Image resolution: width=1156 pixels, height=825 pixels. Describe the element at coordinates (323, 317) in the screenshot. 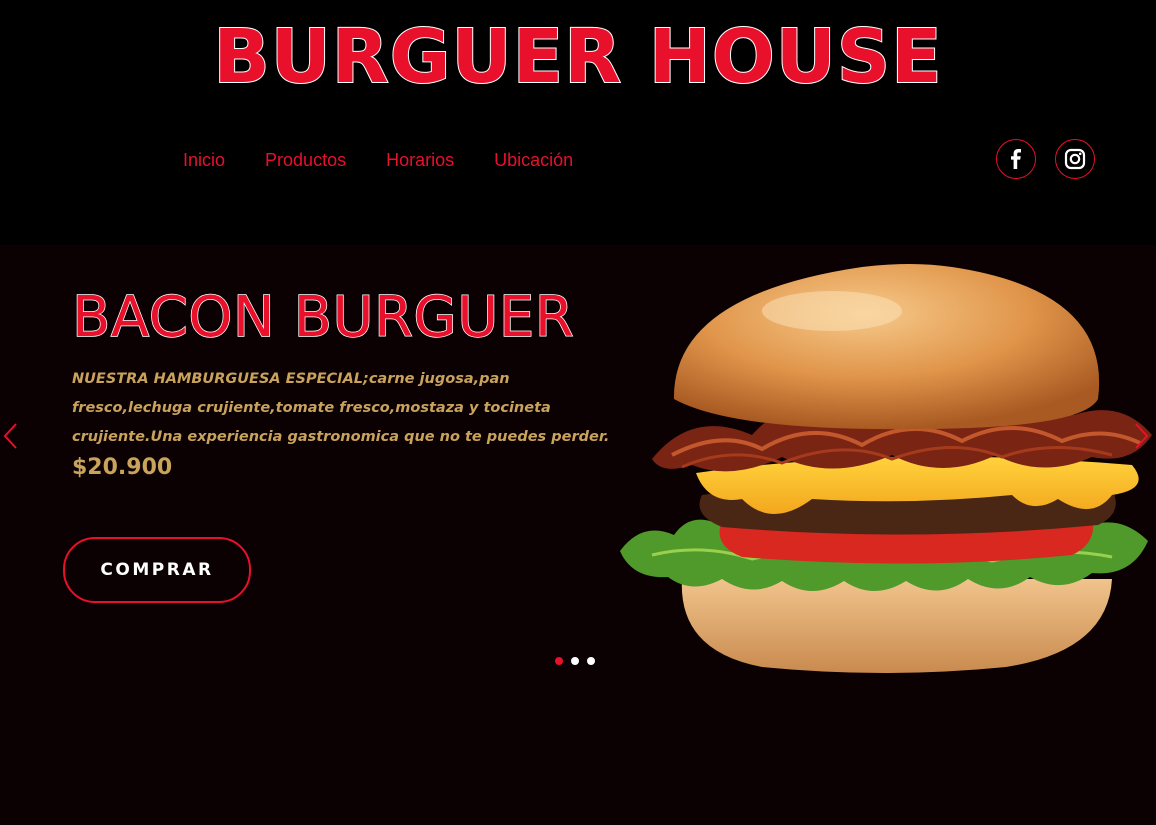

I see `slide-title: BACON BURGUER` at that location.